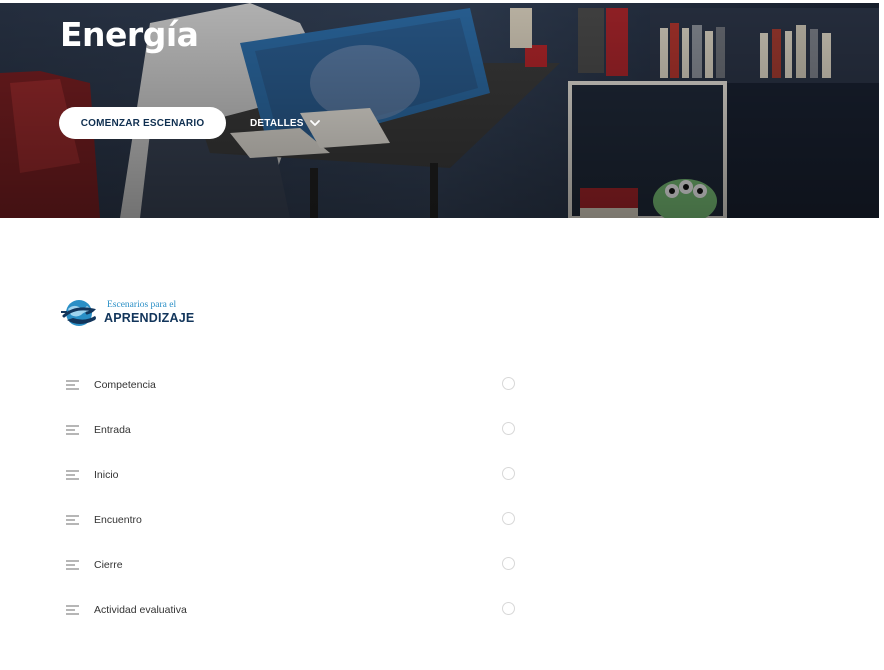  I want to click on page-title: Energía, so click(129, 34).